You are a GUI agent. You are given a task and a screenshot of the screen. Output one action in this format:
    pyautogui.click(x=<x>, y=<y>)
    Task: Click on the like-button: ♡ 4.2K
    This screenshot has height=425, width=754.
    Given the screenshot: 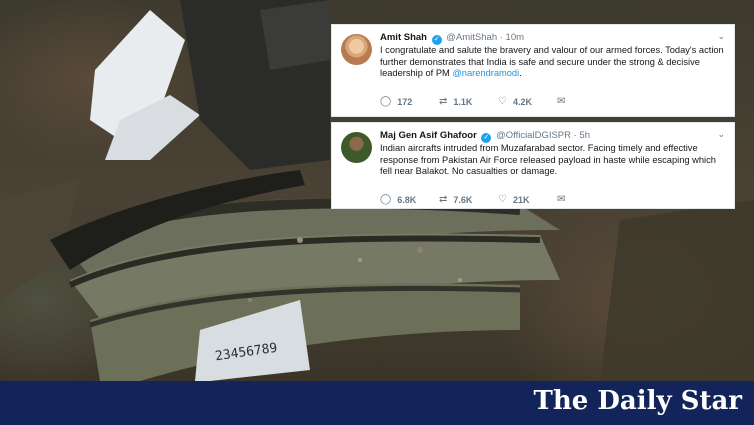 What is the action you would take?
    pyautogui.click(x=527, y=101)
    